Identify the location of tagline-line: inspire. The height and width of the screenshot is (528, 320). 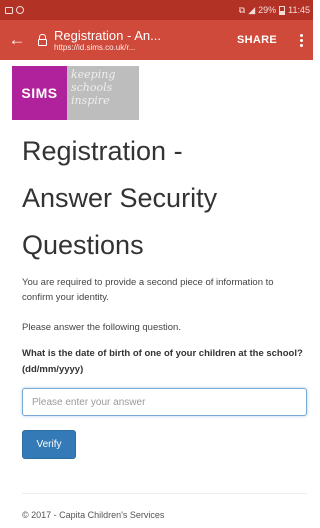
(90, 100).